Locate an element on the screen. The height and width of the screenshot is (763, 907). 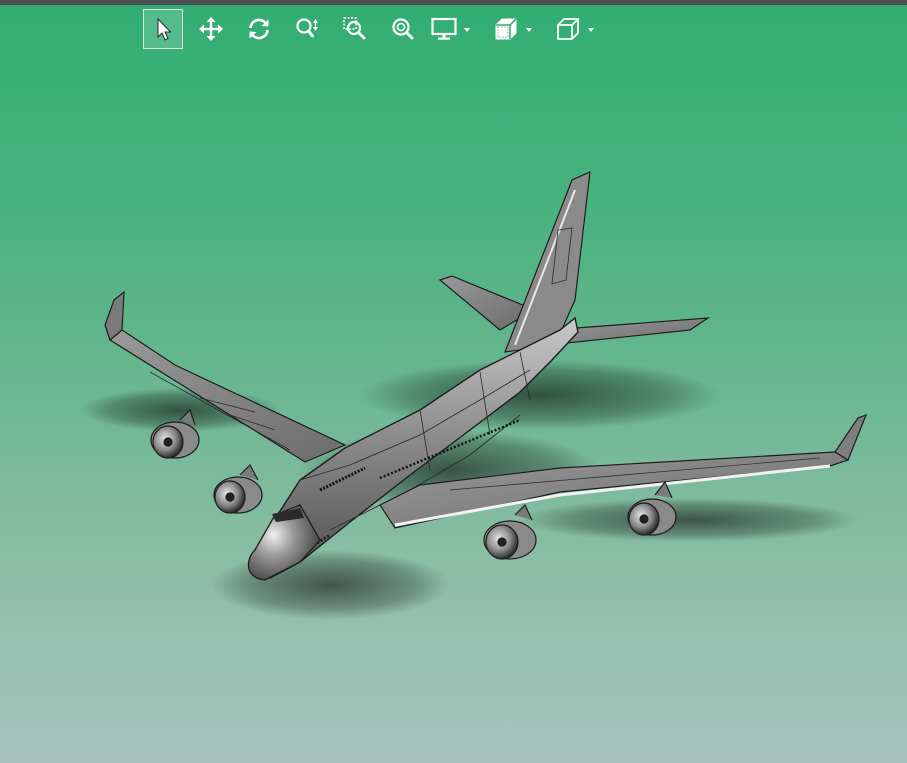
view-orientation-dropdown is located at coordinates (577, 29).